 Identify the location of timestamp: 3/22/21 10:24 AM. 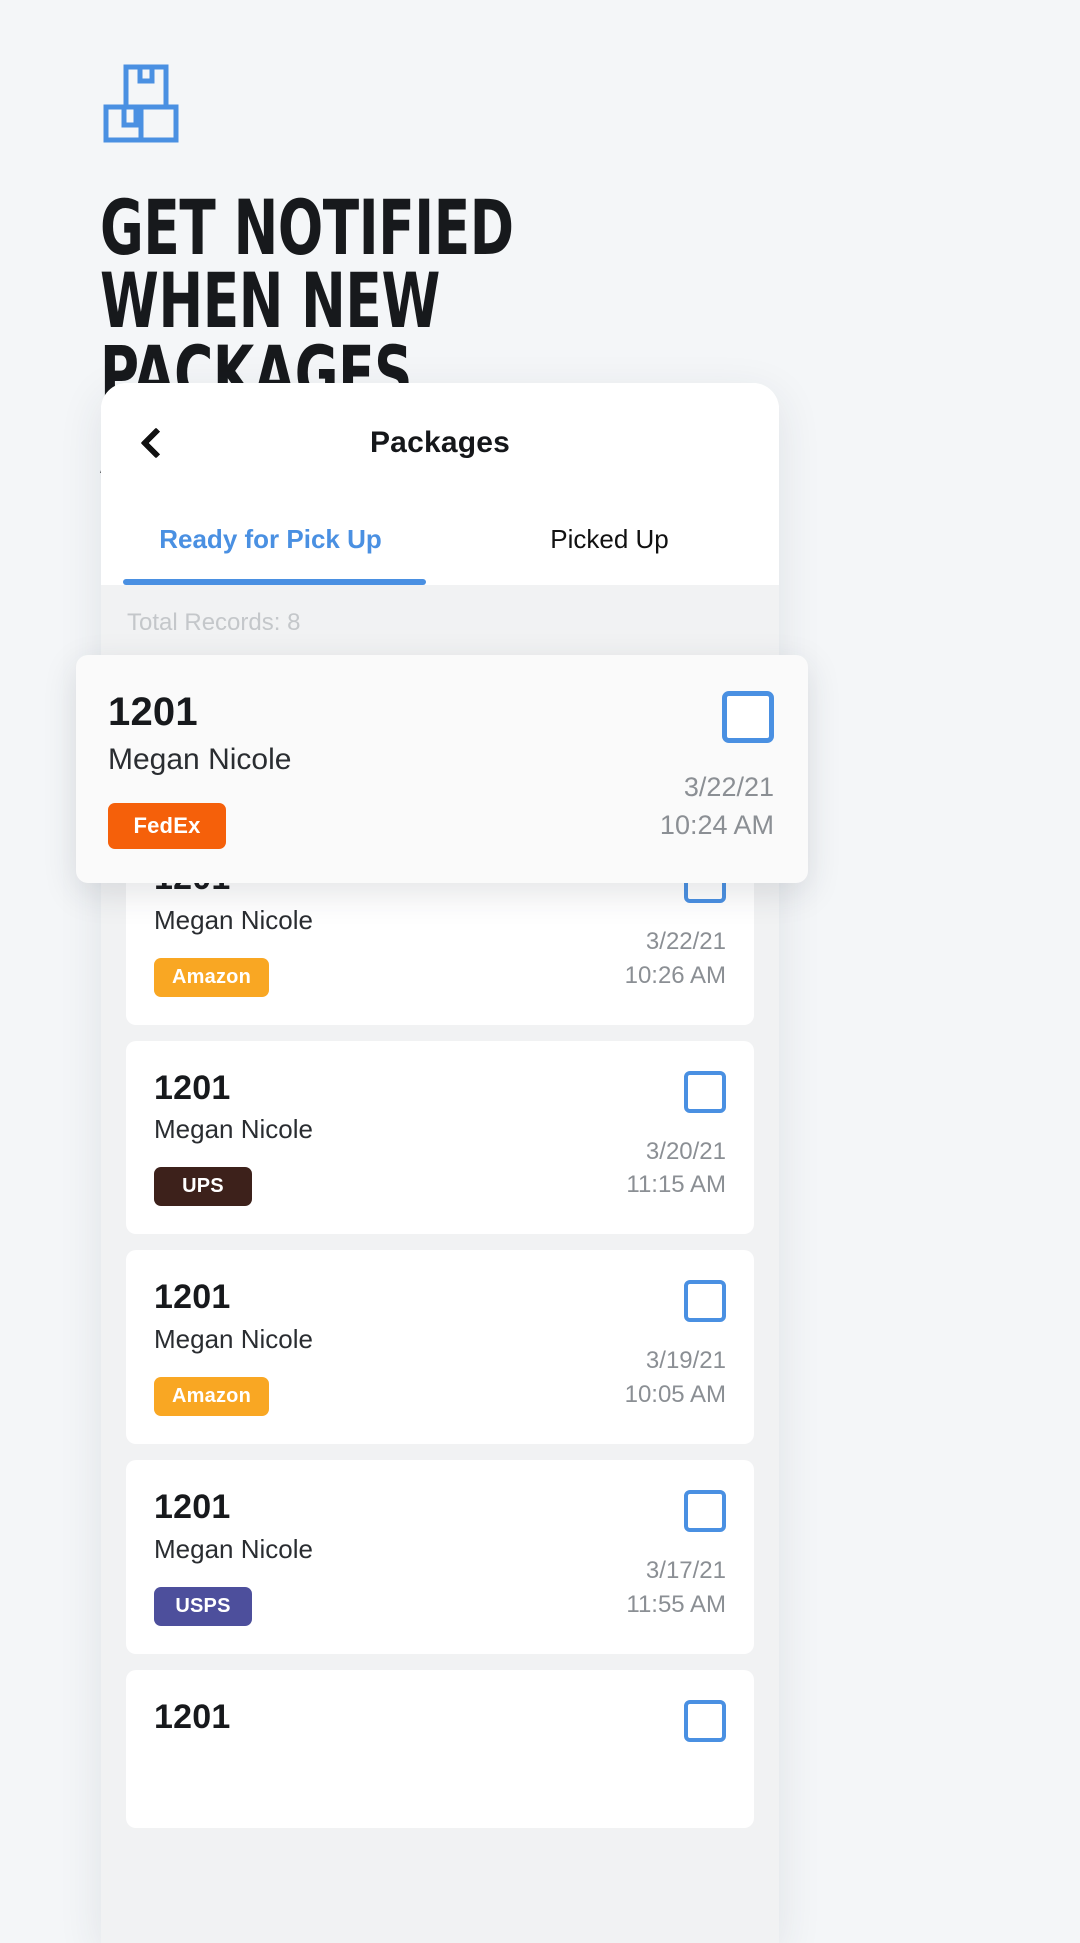
(717, 807).